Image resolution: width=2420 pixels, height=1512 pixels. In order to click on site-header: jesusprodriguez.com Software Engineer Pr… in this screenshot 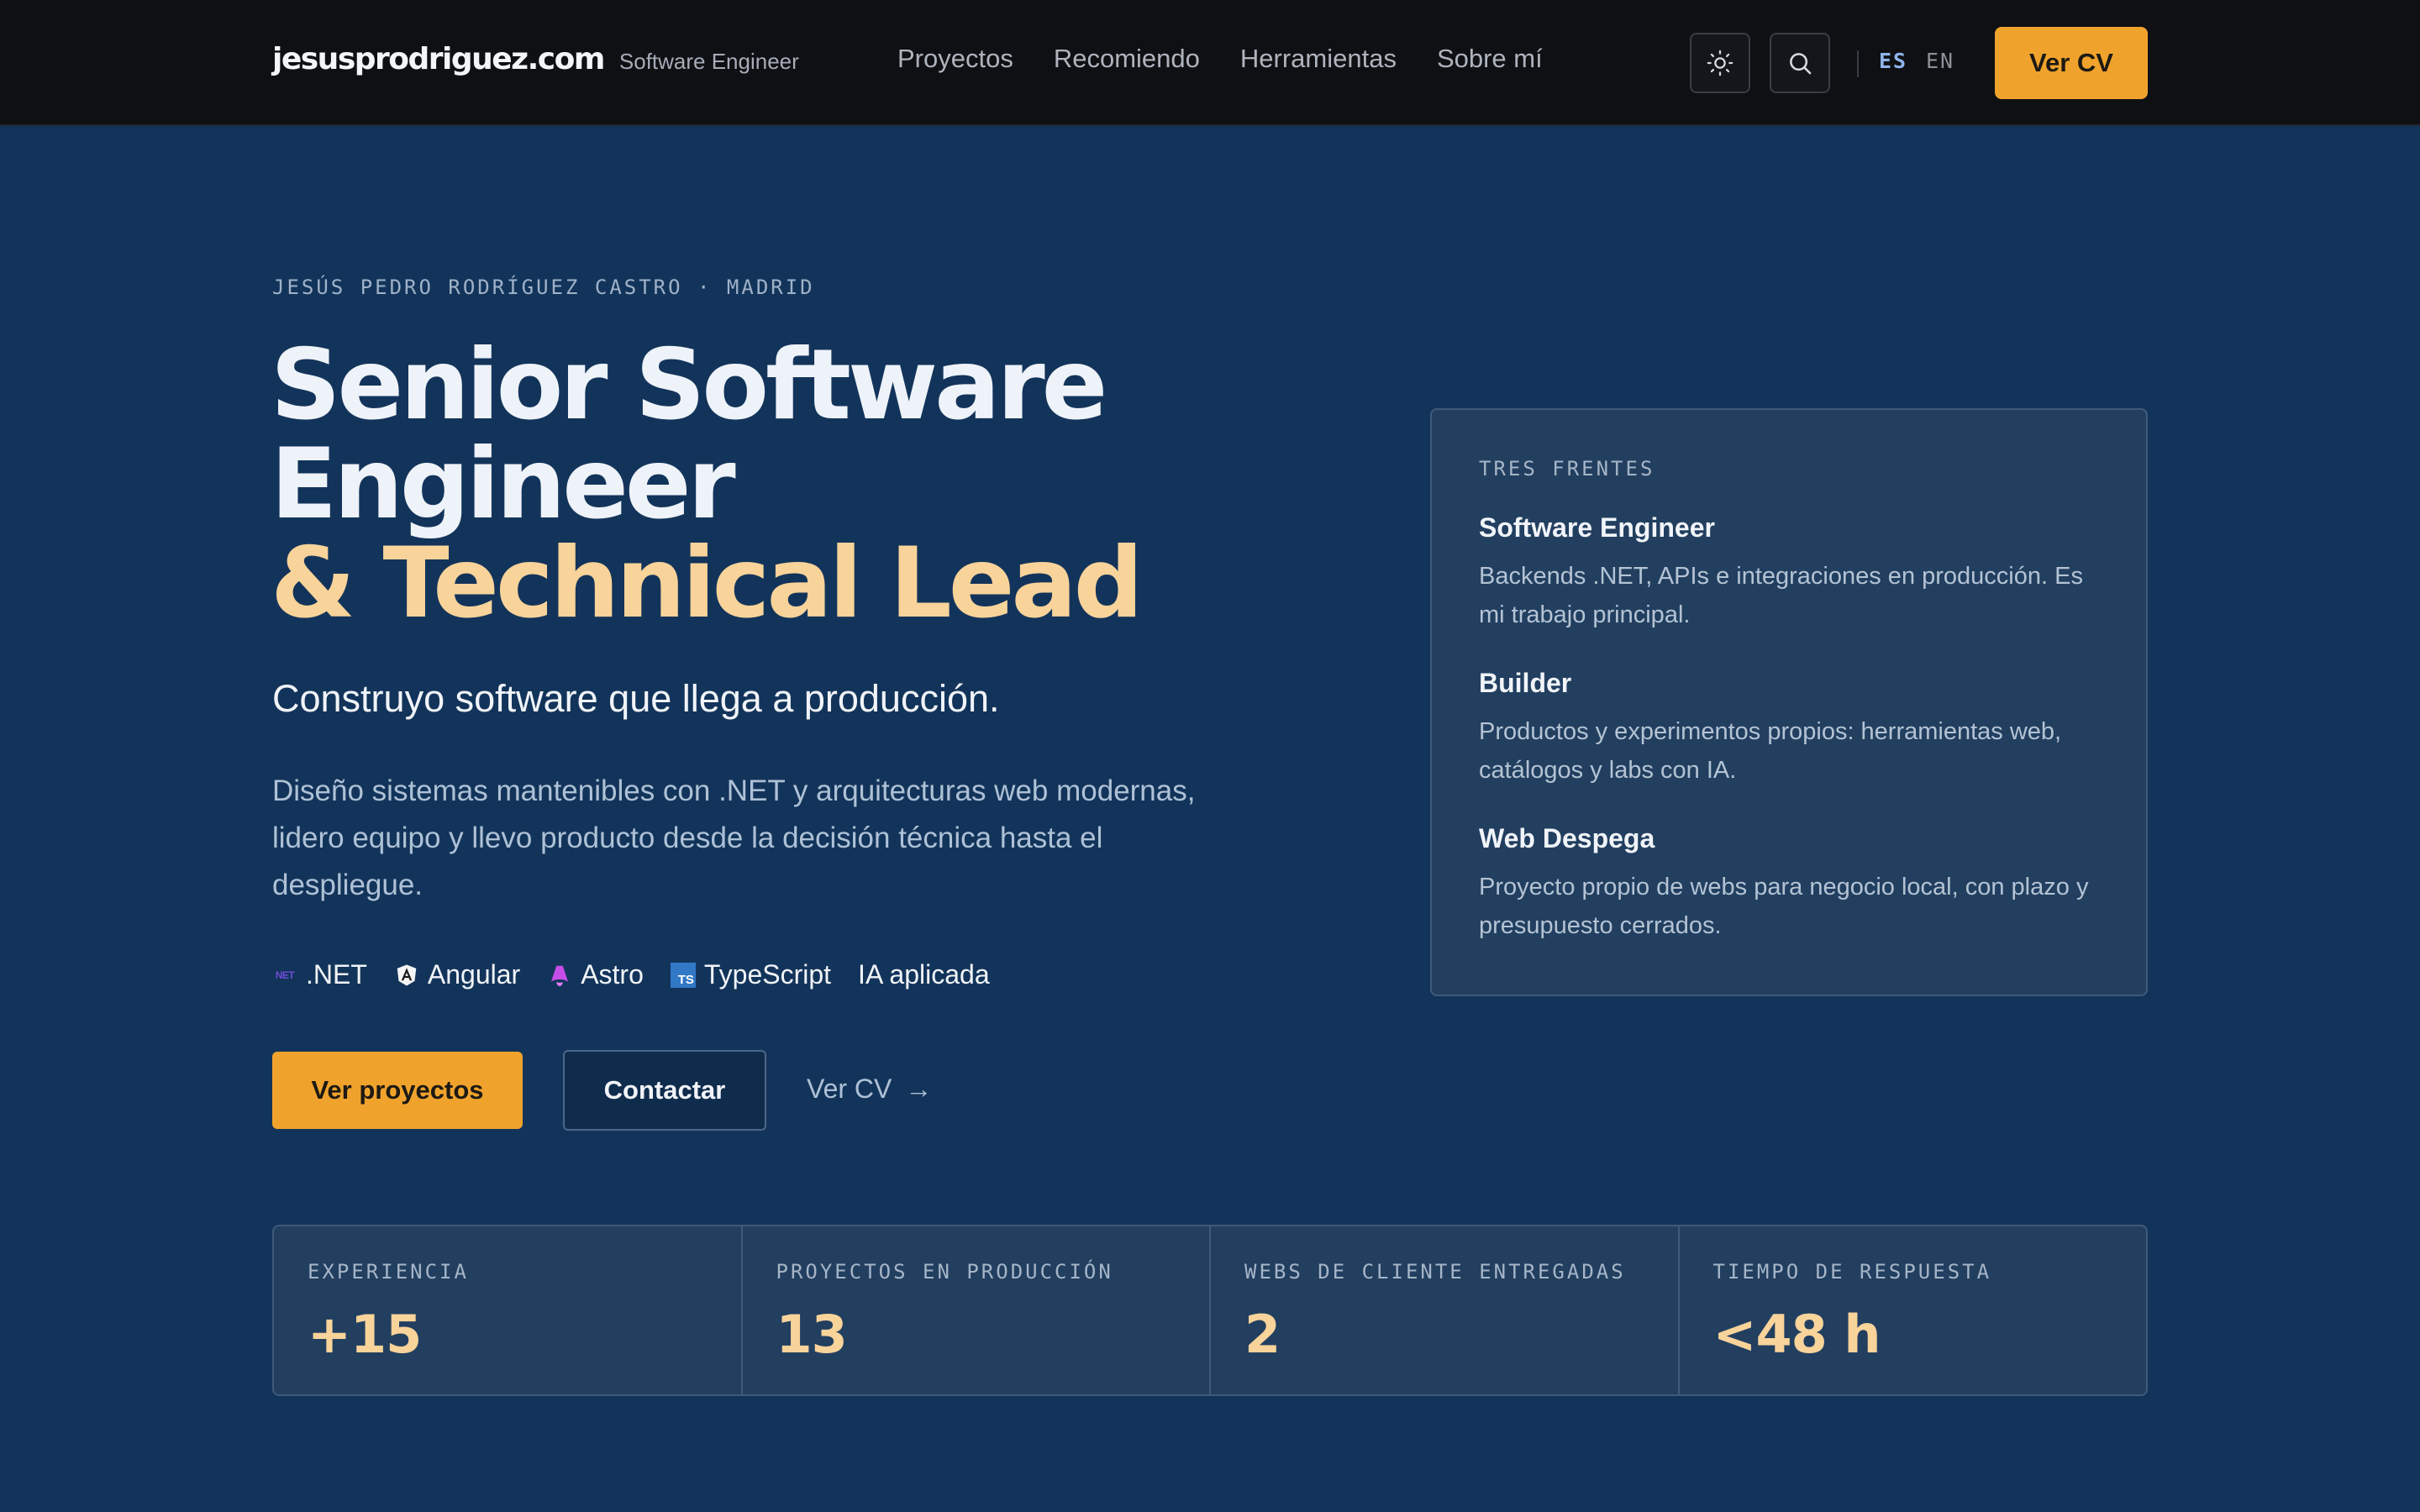, I will do `click(1210, 63)`.